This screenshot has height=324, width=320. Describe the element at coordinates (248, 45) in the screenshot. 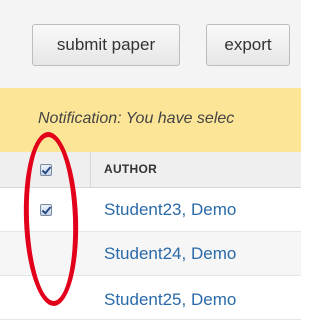

I see `export-button: export` at that location.